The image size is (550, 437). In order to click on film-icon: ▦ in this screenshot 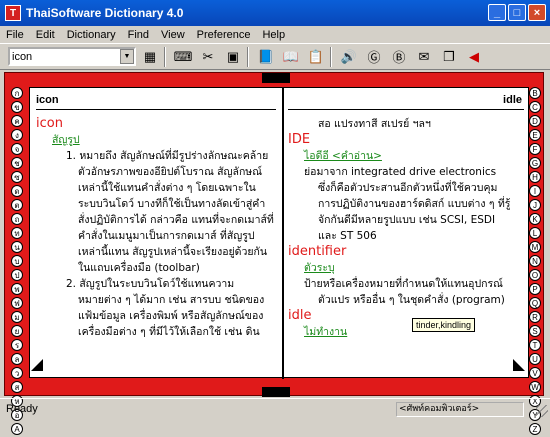, I will do `click(150, 57)`.